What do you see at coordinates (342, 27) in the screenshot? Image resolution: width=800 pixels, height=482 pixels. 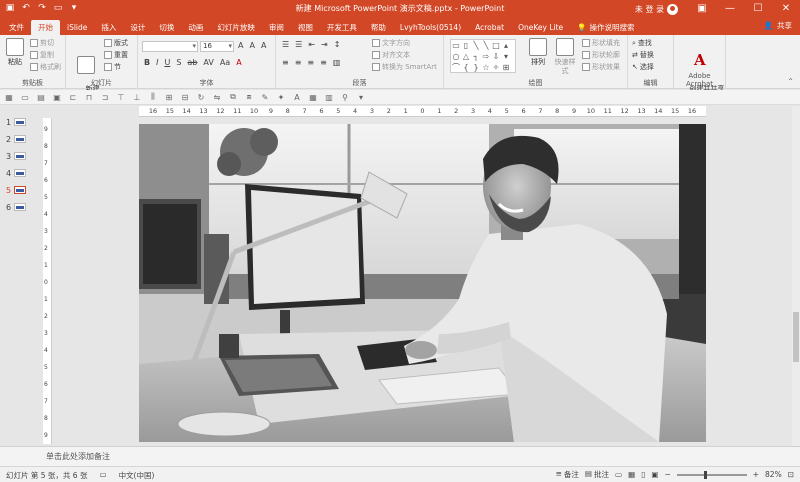 I see `tab-developer: 开发工具` at bounding box center [342, 27].